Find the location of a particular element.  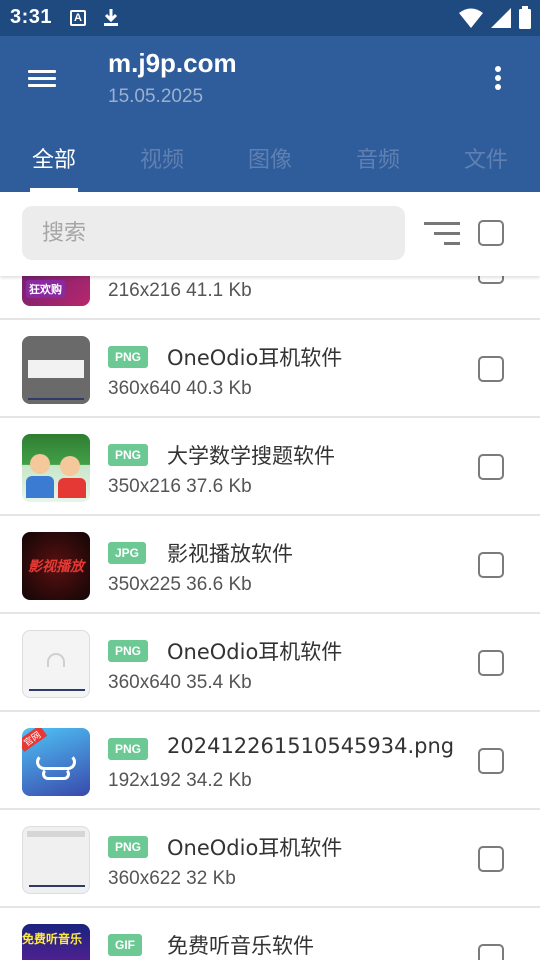

file-name: 202412261510545934.png is located at coordinates (311, 746).